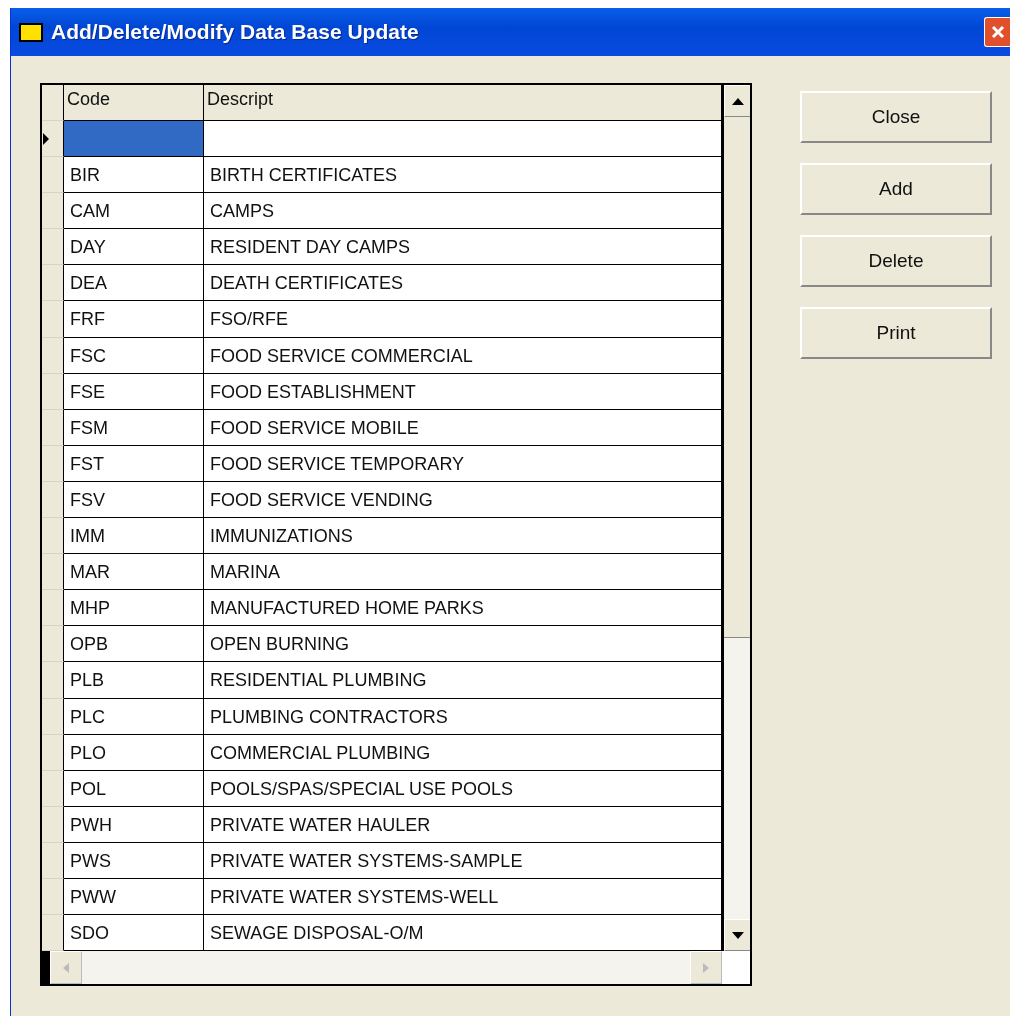  Describe the element at coordinates (134, 680) in the screenshot. I see `table-cell: PLB` at that location.